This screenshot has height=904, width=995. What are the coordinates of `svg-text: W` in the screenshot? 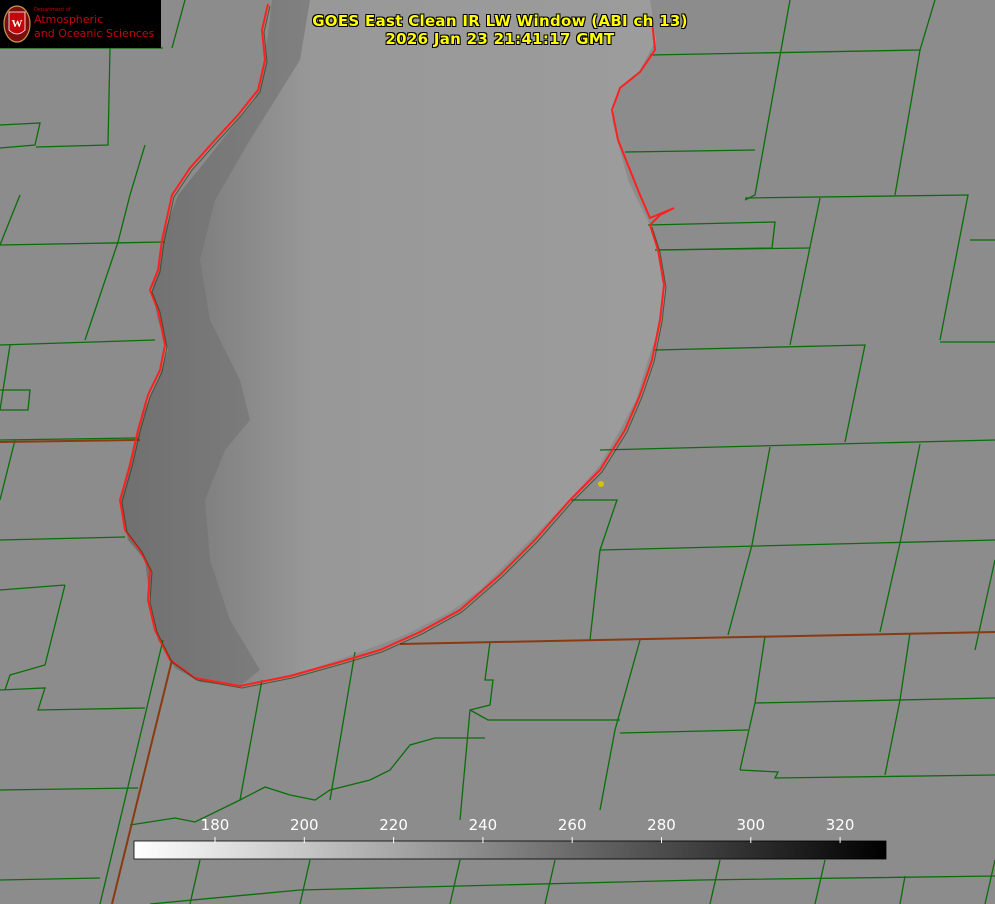 It's located at (17, 24).